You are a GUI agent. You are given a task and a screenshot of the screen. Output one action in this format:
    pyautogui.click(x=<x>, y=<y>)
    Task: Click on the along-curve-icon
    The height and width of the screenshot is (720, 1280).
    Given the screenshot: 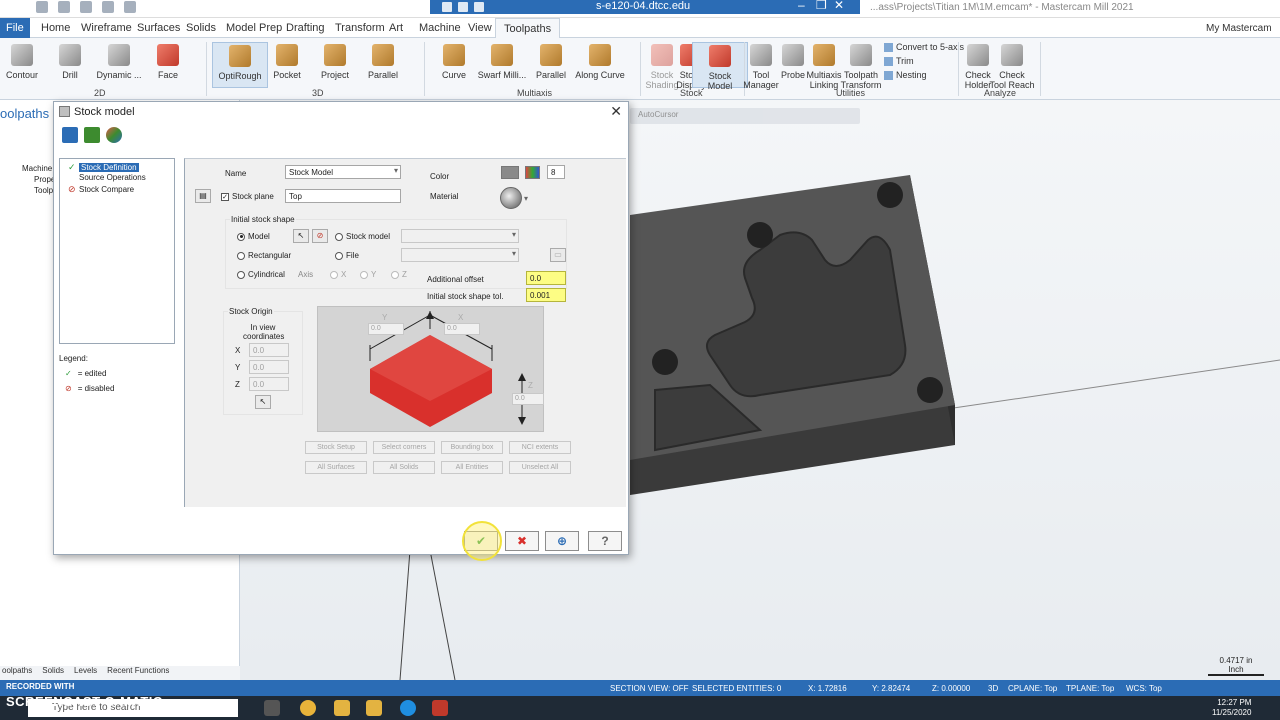 What is the action you would take?
    pyautogui.click(x=600, y=55)
    